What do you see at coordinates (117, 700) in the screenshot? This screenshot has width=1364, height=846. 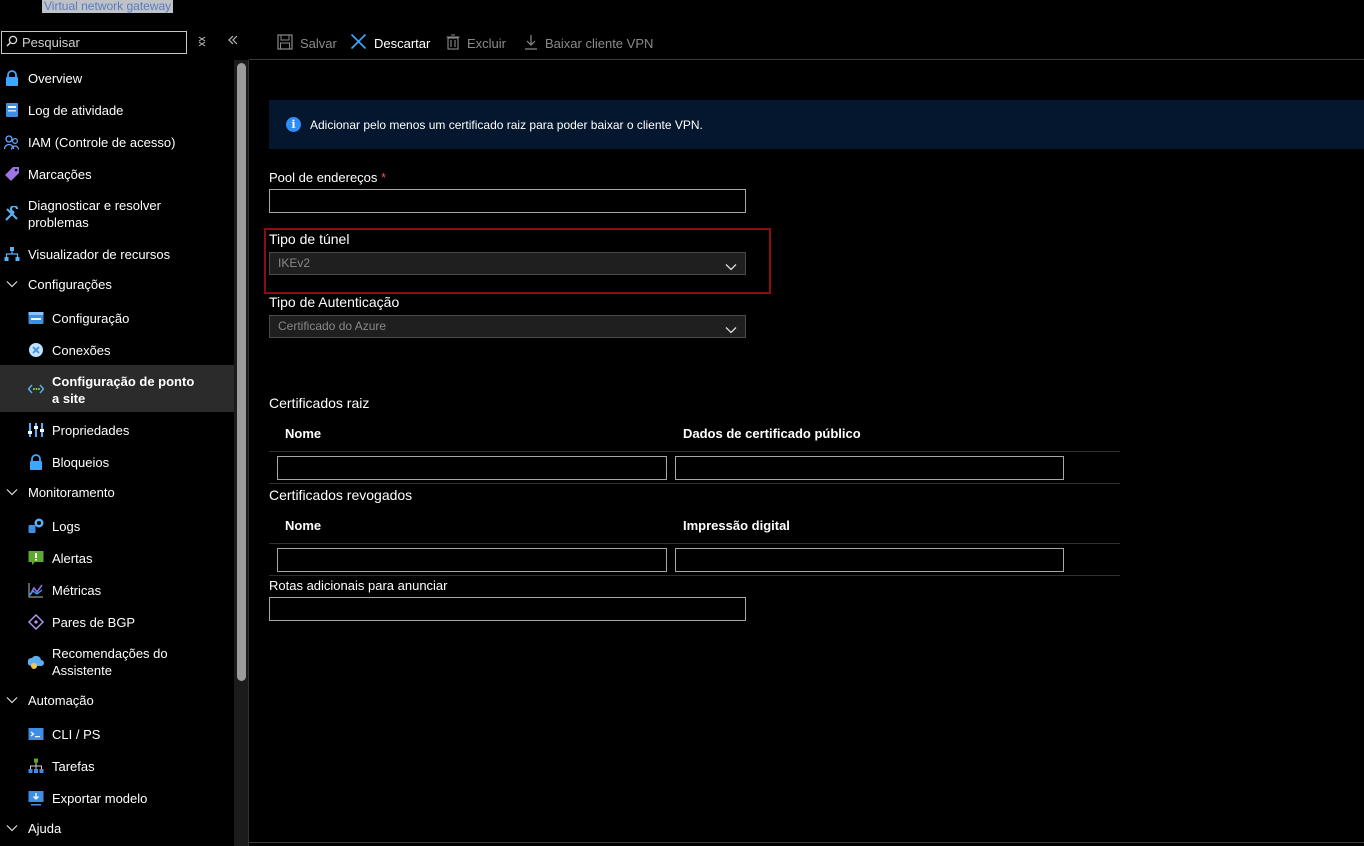 I see `sidebar-group-automation: Automação` at bounding box center [117, 700].